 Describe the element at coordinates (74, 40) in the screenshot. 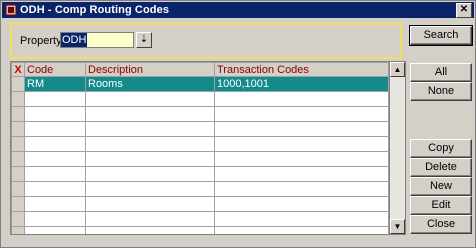

I see `property-value: ODH` at that location.